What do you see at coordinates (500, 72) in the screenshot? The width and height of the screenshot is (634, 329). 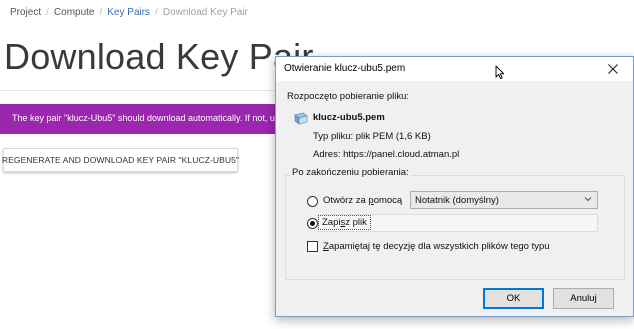 I see `mouse-cursor-icon` at bounding box center [500, 72].